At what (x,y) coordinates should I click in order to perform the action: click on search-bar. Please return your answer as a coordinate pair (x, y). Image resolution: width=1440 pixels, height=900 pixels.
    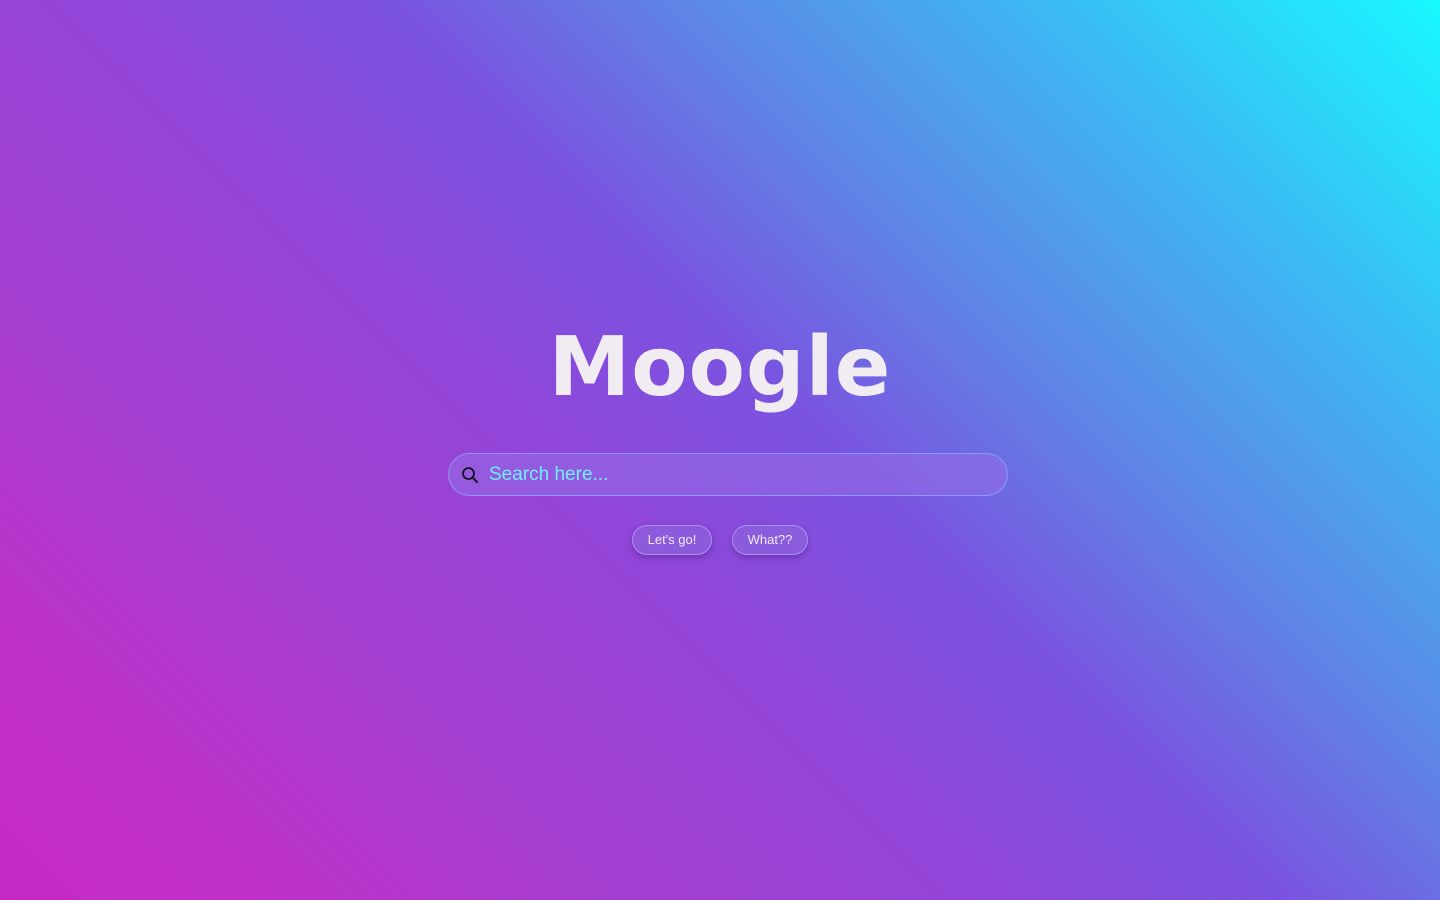
    Looking at the image, I should click on (728, 474).